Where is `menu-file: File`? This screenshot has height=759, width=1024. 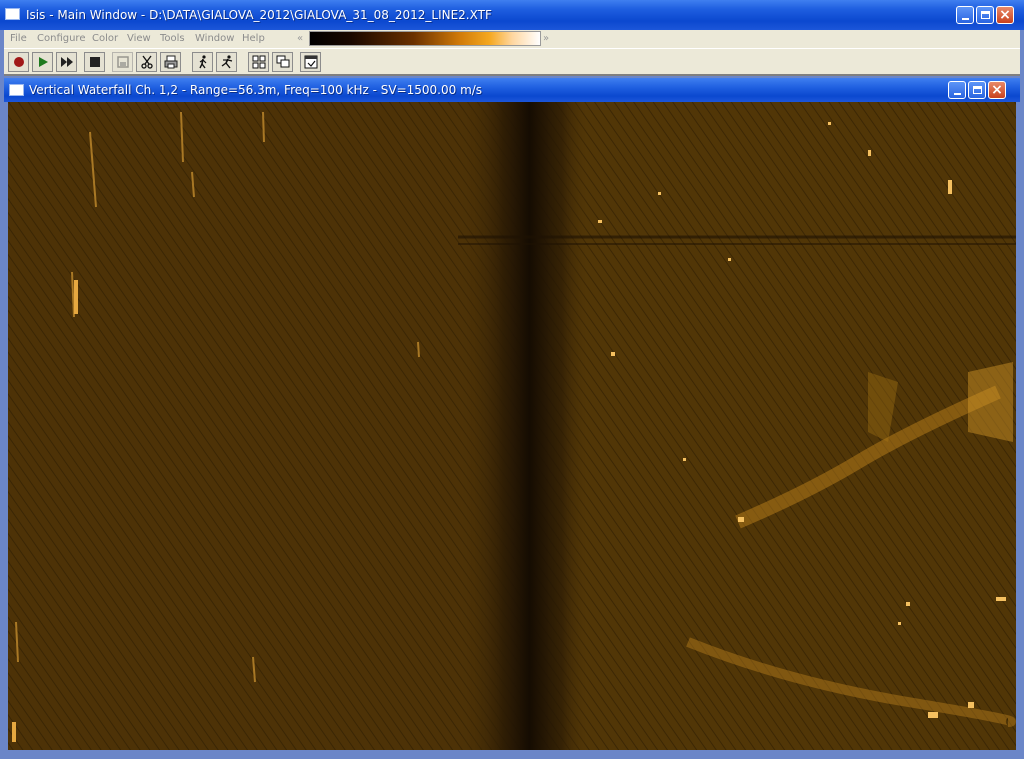 menu-file: File is located at coordinates (18, 38).